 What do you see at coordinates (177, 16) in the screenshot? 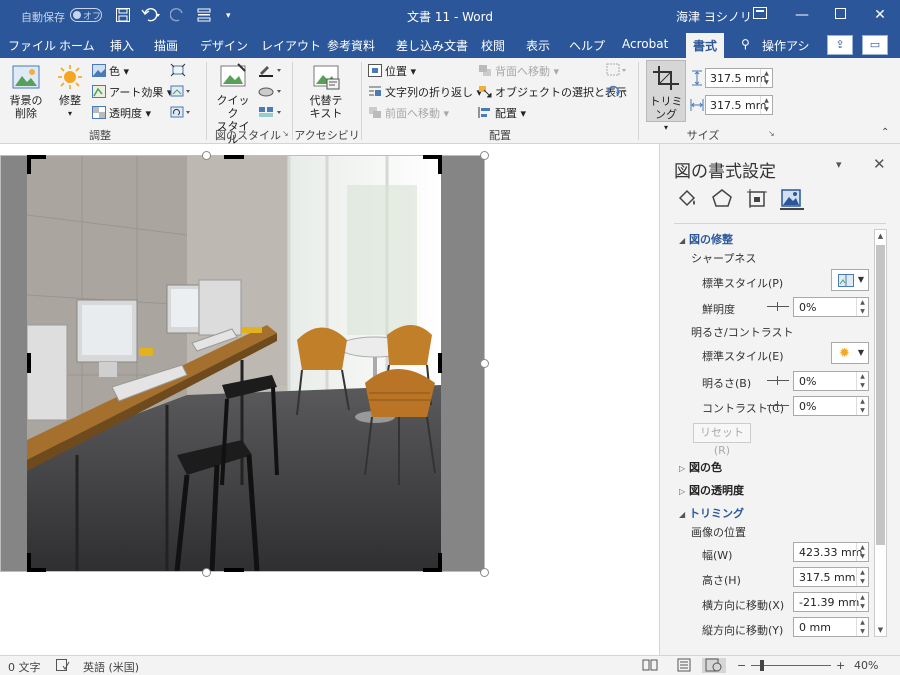
I see `redo-icon` at bounding box center [177, 16].